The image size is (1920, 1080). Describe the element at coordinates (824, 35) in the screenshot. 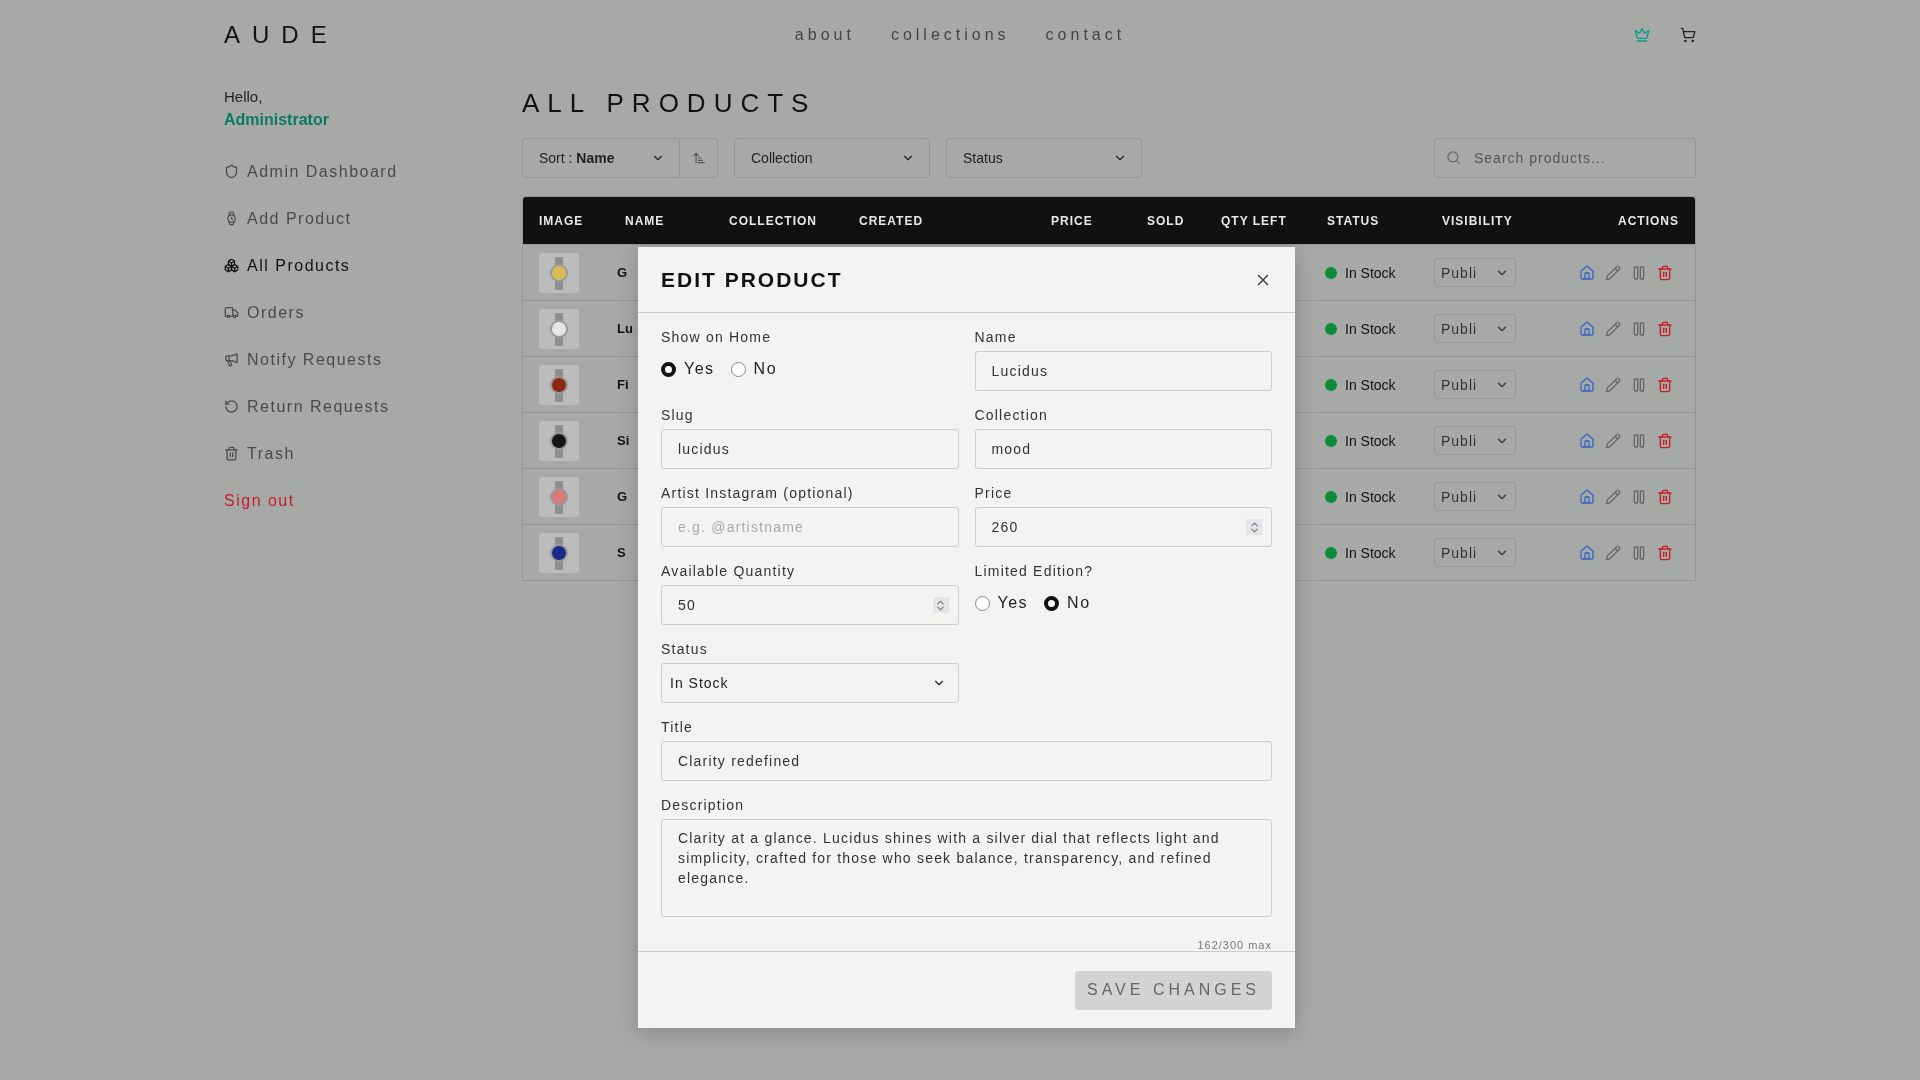

I see `nav-link: about` at that location.